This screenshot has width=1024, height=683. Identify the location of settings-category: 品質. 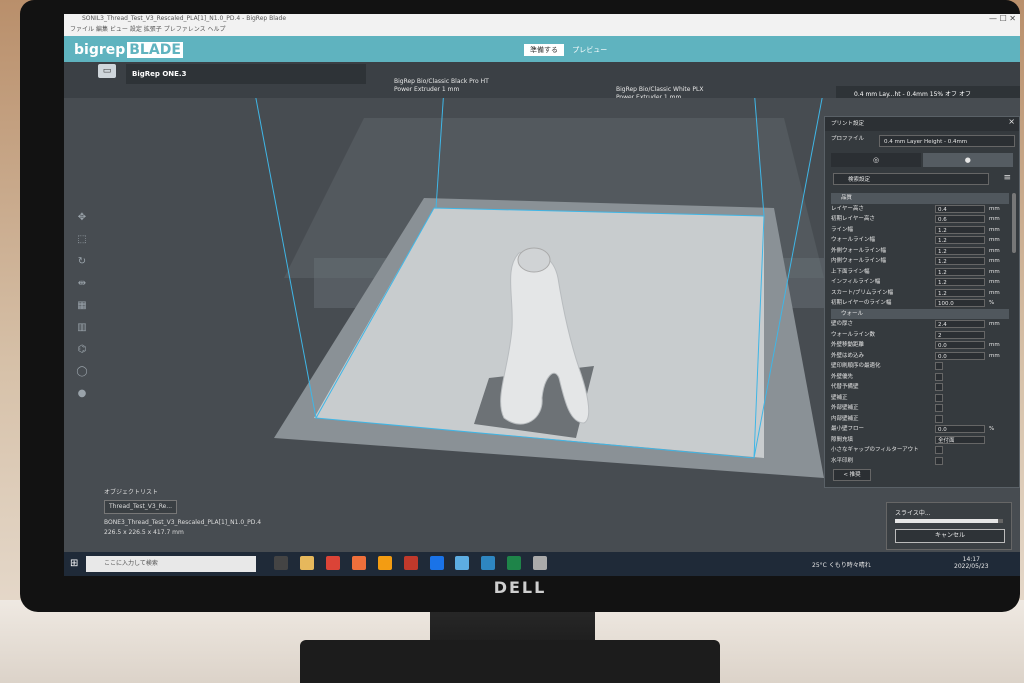
(920, 198).